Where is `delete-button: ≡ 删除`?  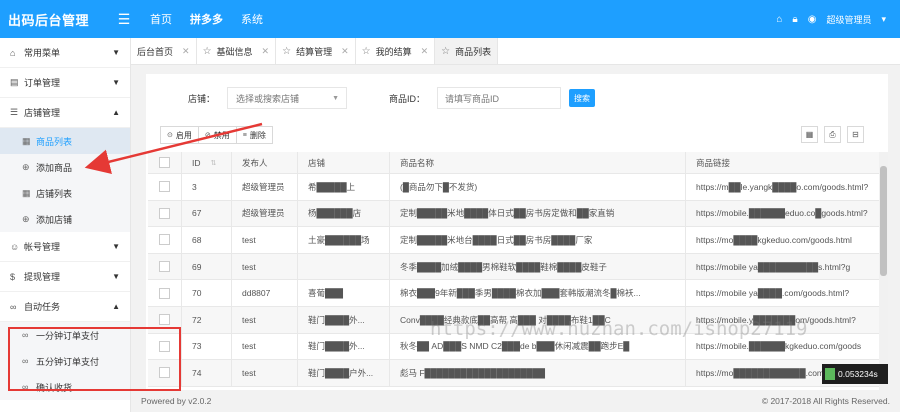
delete-button: ≡ 删除 is located at coordinates (254, 135).